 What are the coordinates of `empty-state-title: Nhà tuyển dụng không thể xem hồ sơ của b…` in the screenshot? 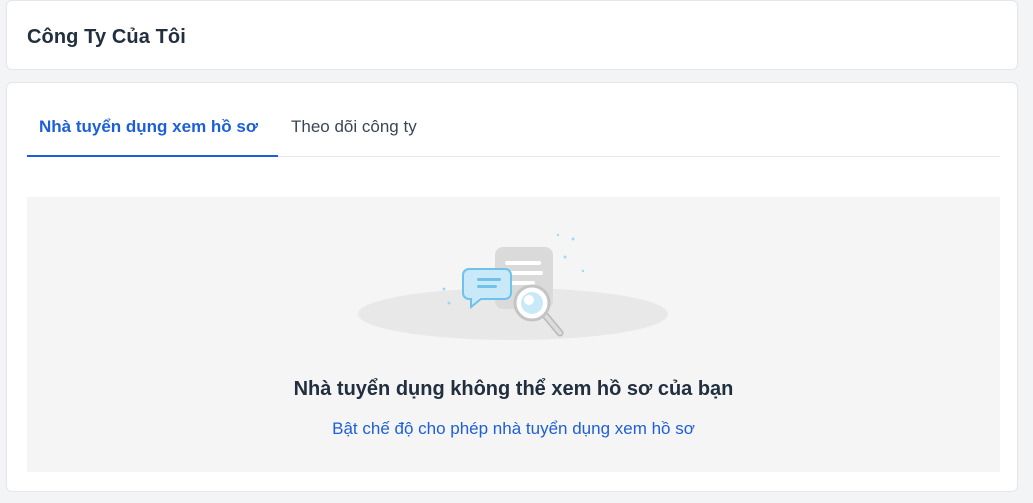 It's located at (513, 389).